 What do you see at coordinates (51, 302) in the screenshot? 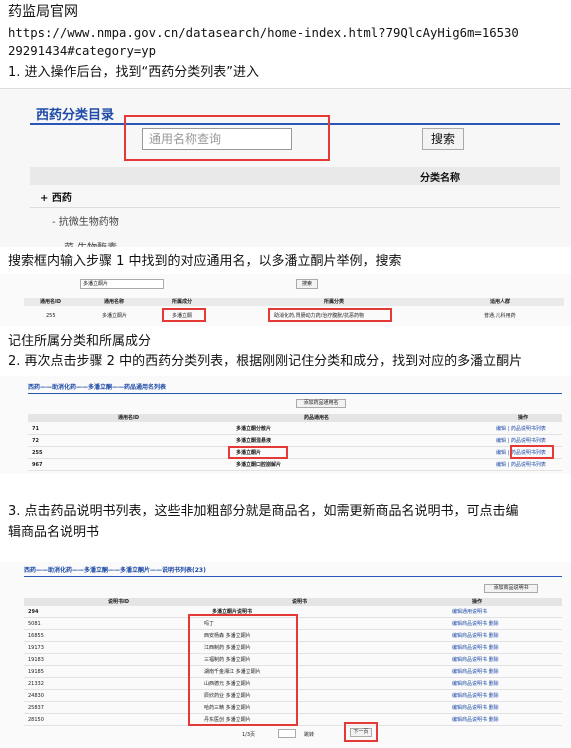
I see `shot2-header-id: 通用名ID` at bounding box center [51, 302].